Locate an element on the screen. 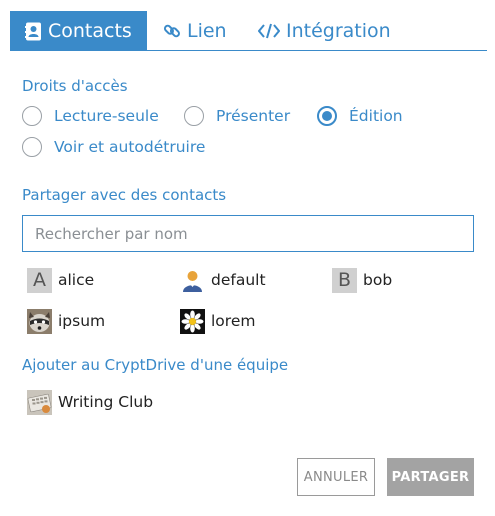 This screenshot has height=516, width=495. contact-name: alice is located at coordinates (76, 280).